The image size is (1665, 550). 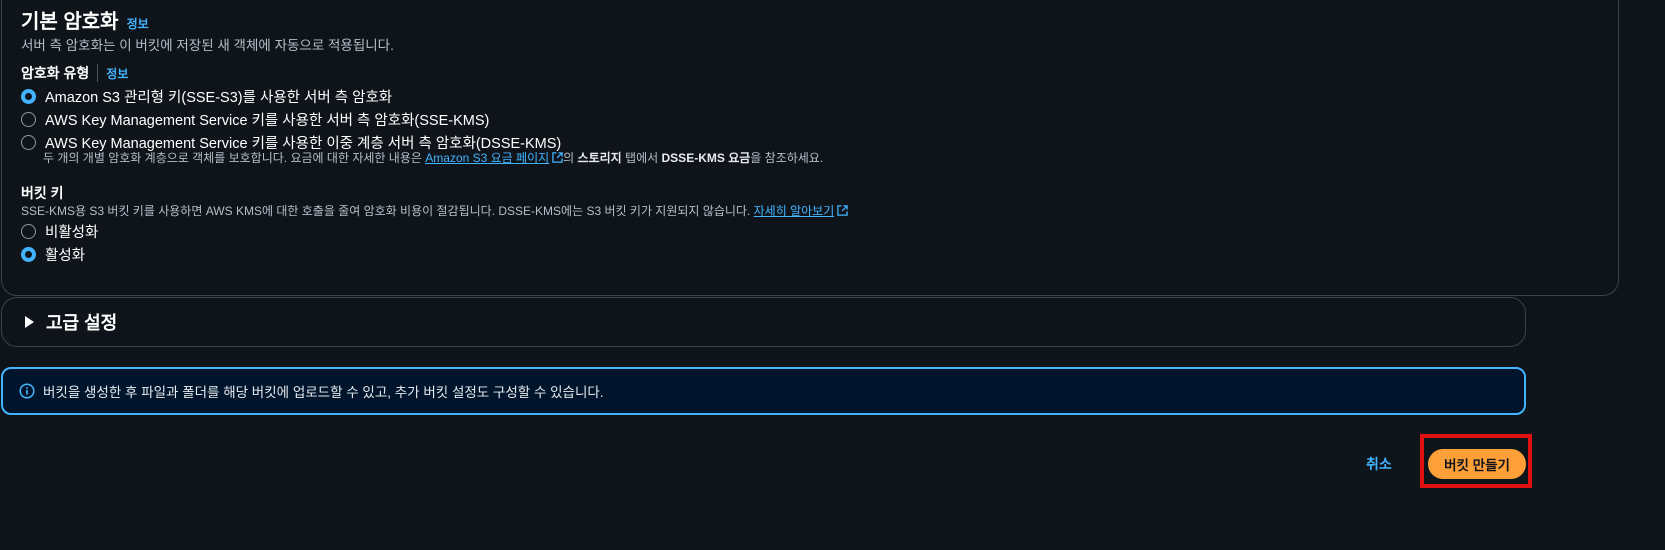 I want to click on encryption-type-label: 암호화 유형 정보, so click(x=74, y=73).